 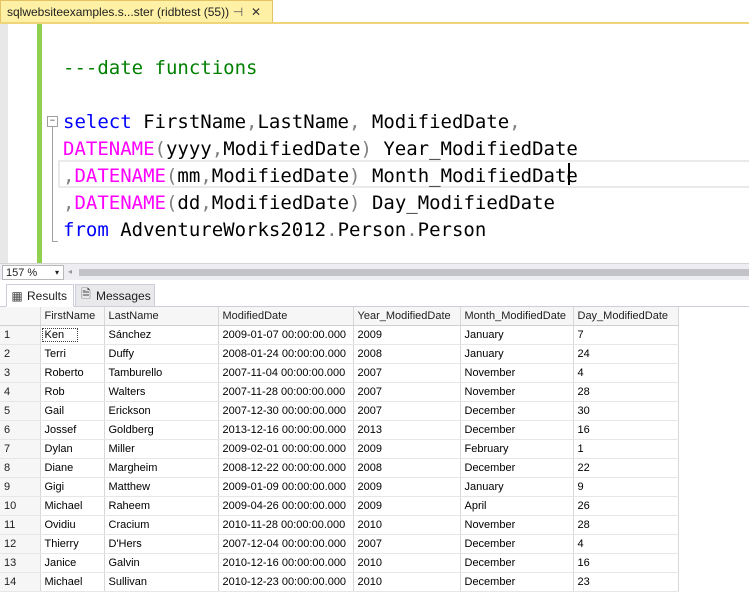 I want to click on grid-cell: February, so click(x=517, y=449).